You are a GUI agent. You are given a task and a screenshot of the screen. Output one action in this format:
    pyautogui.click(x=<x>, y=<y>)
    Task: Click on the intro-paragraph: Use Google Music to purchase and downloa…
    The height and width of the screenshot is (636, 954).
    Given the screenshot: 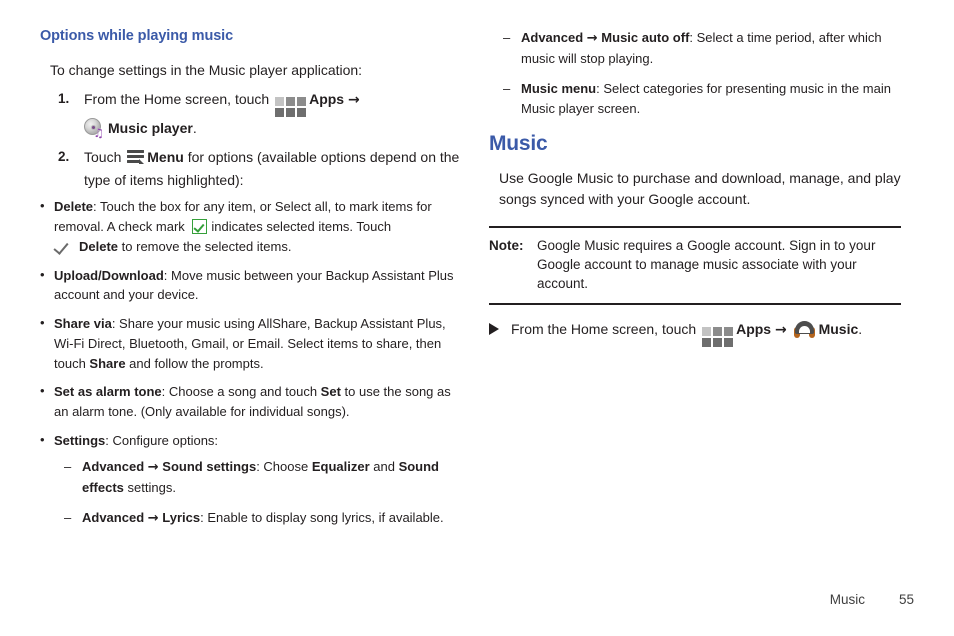 What is the action you would take?
    pyautogui.click(x=700, y=188)
    